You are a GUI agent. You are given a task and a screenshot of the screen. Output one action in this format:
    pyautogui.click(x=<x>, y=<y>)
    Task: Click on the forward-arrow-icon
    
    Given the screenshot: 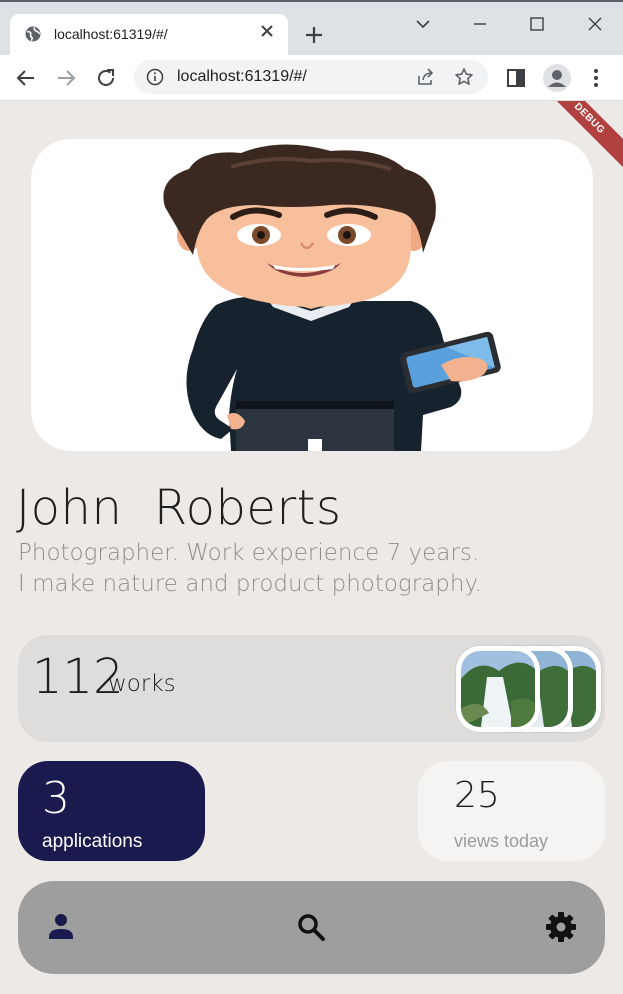 What is the action you would take?
    pyautogui.click(x=66, y=78)
    